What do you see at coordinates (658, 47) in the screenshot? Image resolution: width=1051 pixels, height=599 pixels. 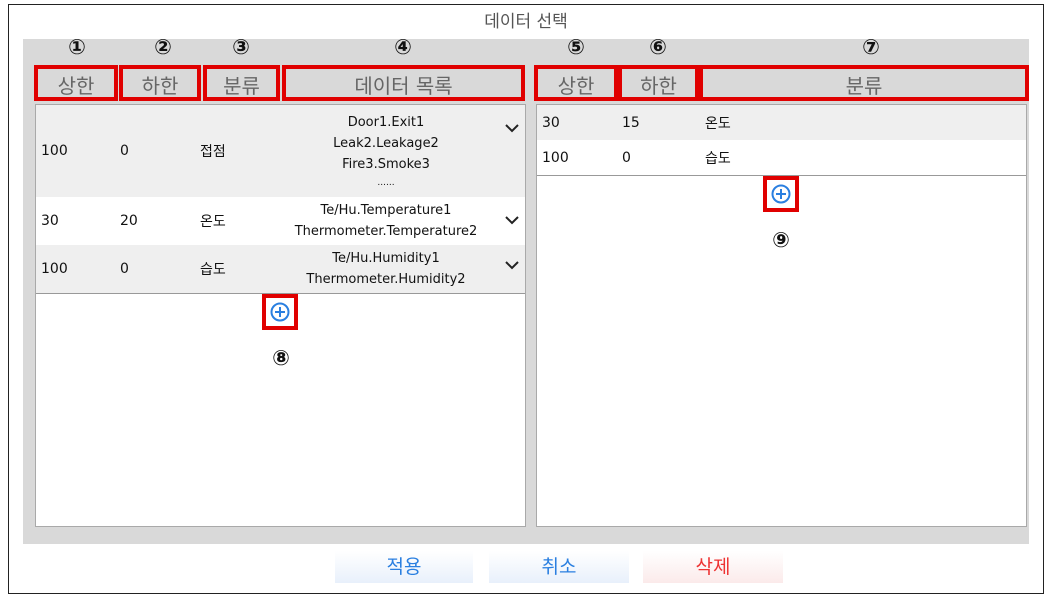 I see `marker-6: ⑥` at bounding box center [658, 47].